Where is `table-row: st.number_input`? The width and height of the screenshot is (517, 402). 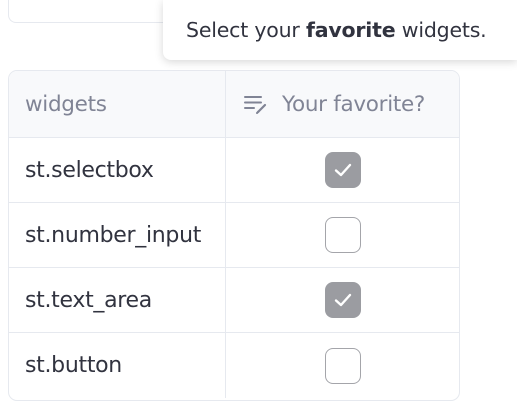
table-row: st.number_input is located at coordinates (234, 235).